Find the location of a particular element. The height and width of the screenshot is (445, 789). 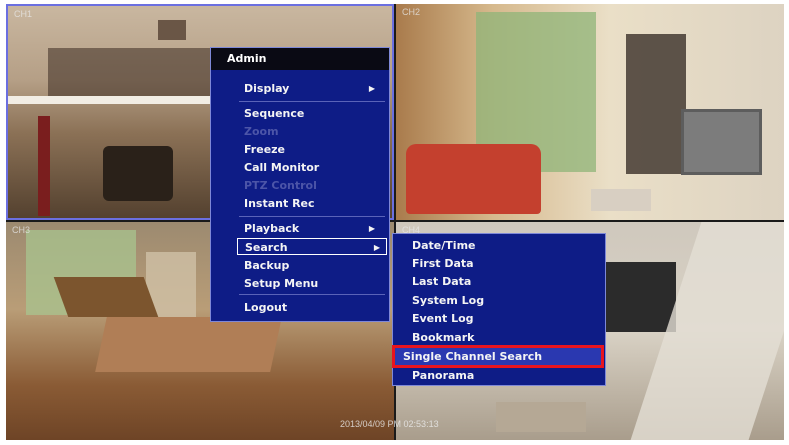

submenu-item-label: First Data is located at coordinates (443, 263).